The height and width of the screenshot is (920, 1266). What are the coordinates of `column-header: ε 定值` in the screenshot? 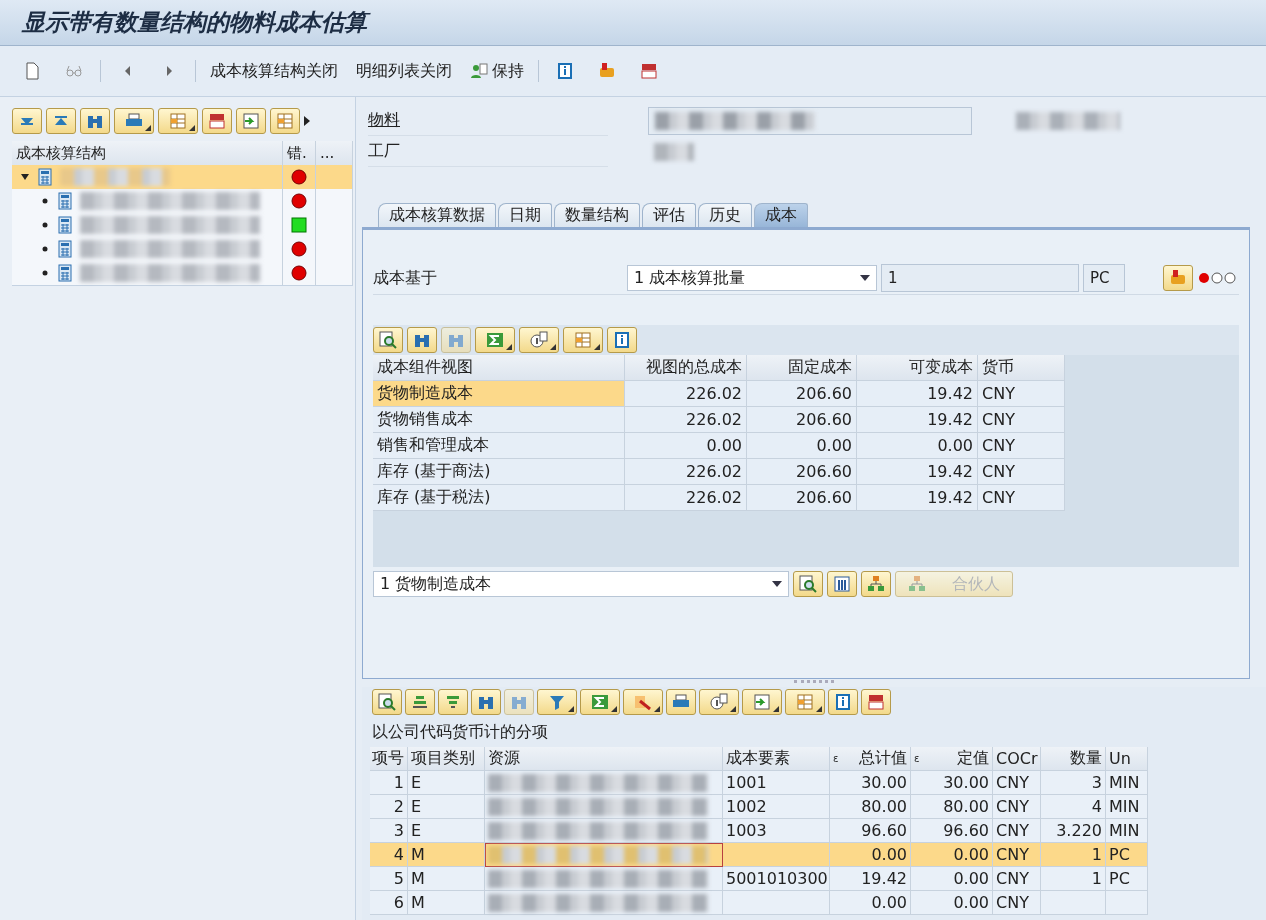 It's located at (952, 759).